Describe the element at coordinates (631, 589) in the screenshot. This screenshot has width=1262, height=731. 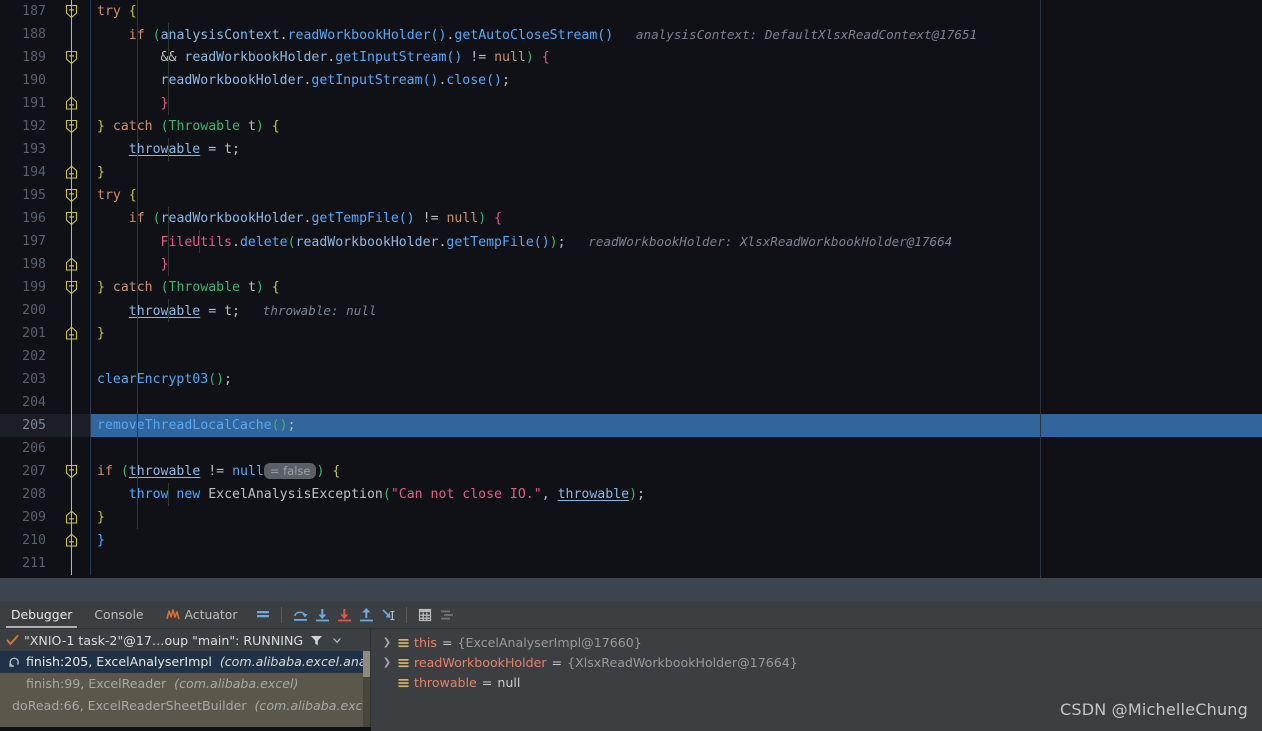
I see `editor-panel-splitter` at that location.